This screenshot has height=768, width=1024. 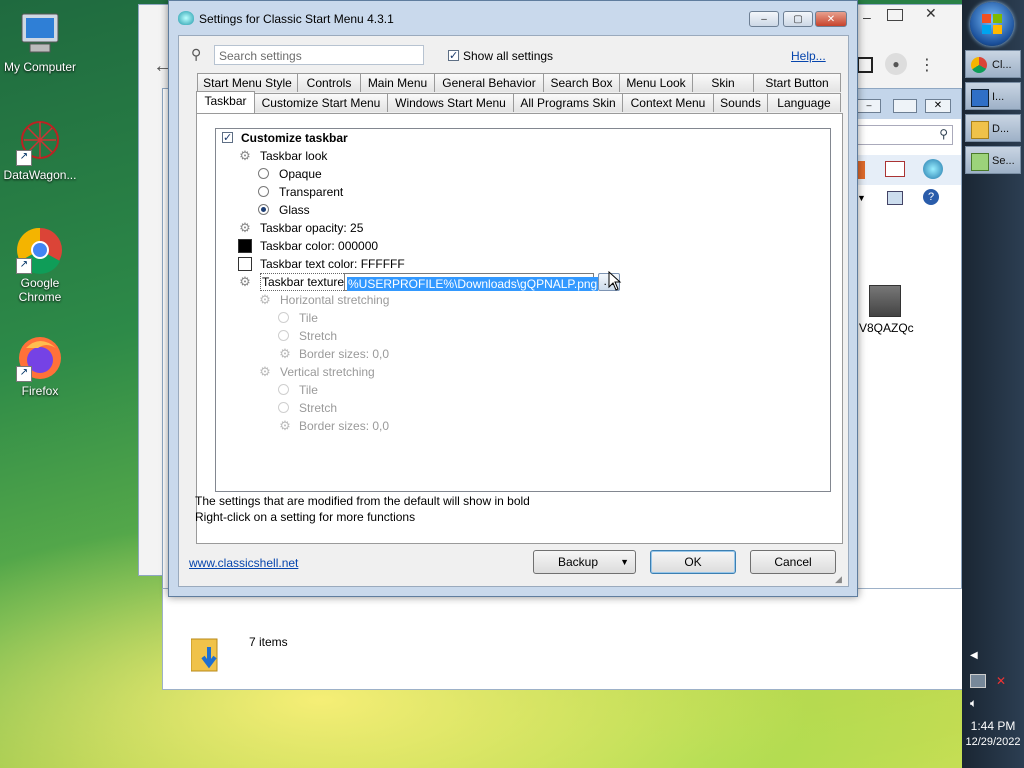 What do you see at coordinates (243, 563) in the screenshot?
I see `classicshell-website-link: www.classicshell.net` at bounding box center [243, 563].